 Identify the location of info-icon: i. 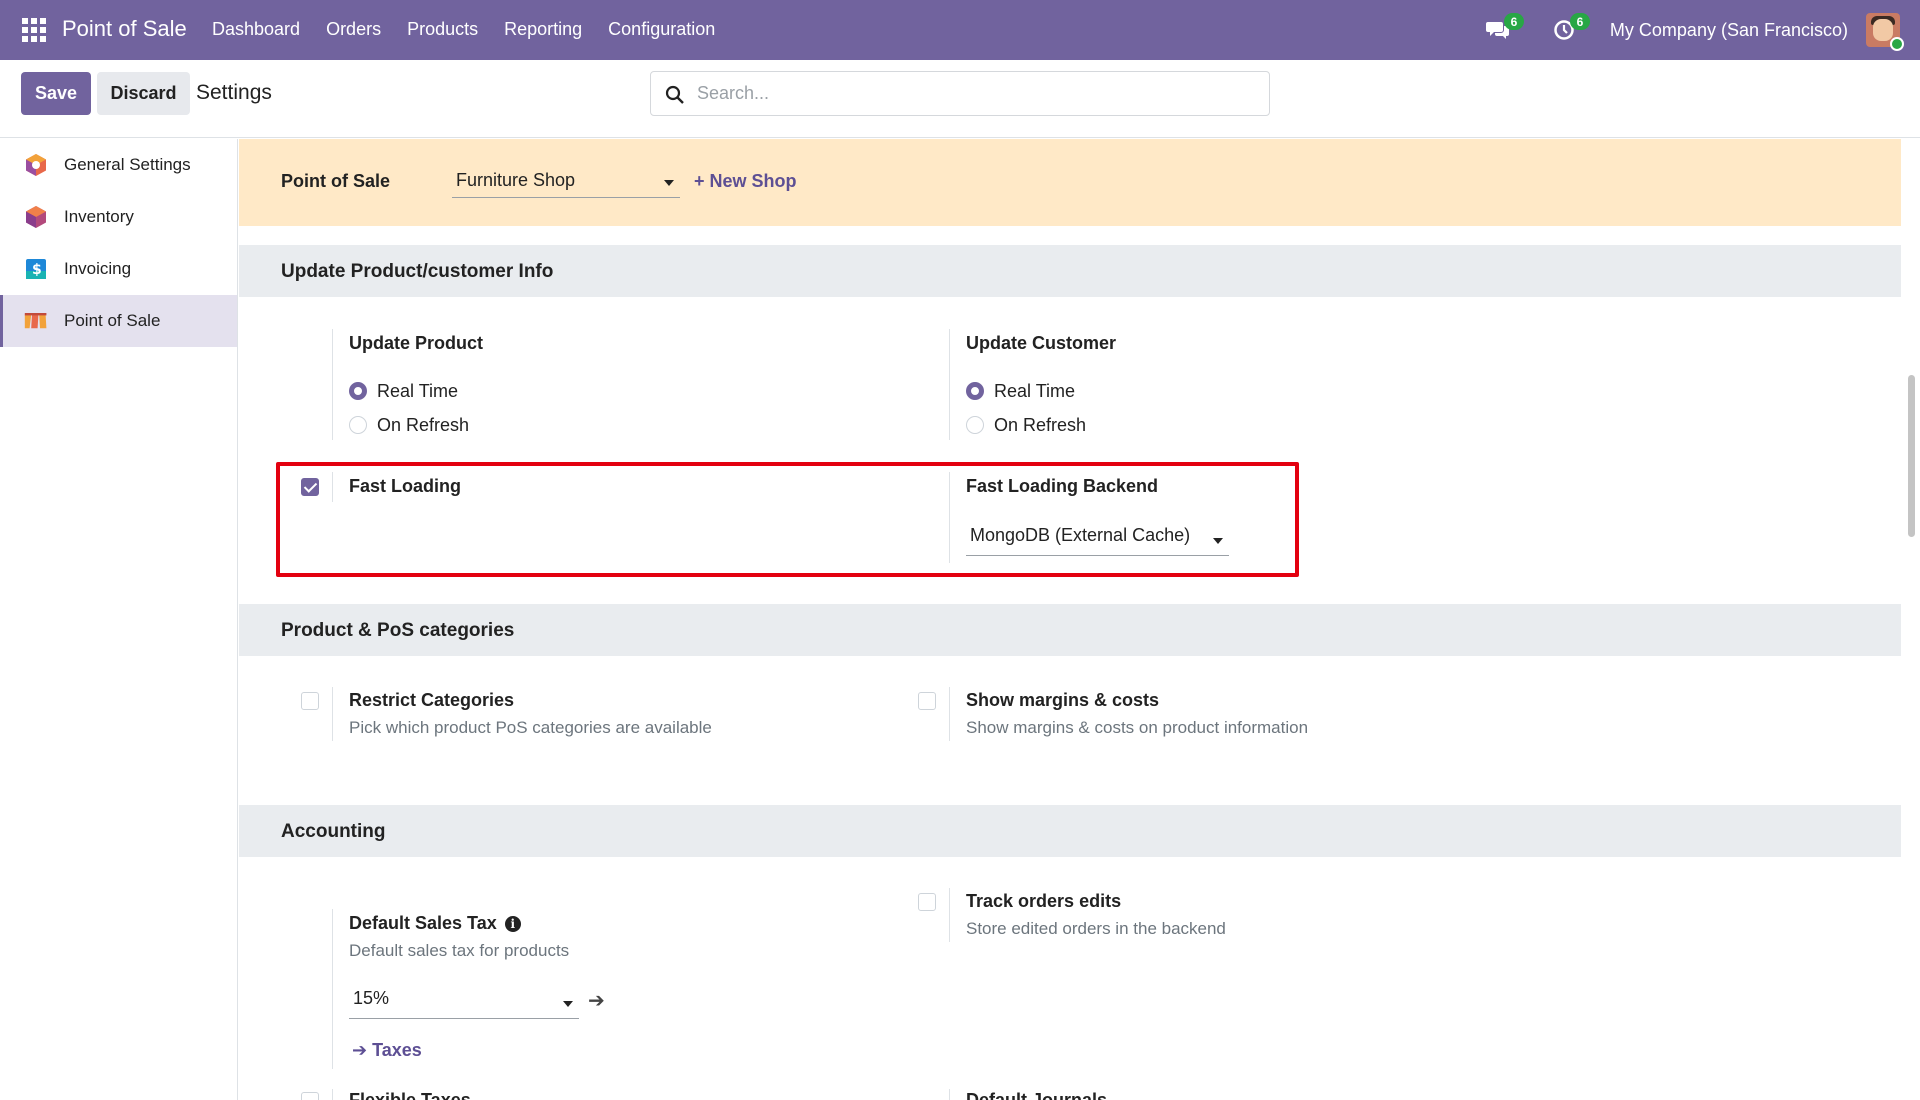
(512, 924).